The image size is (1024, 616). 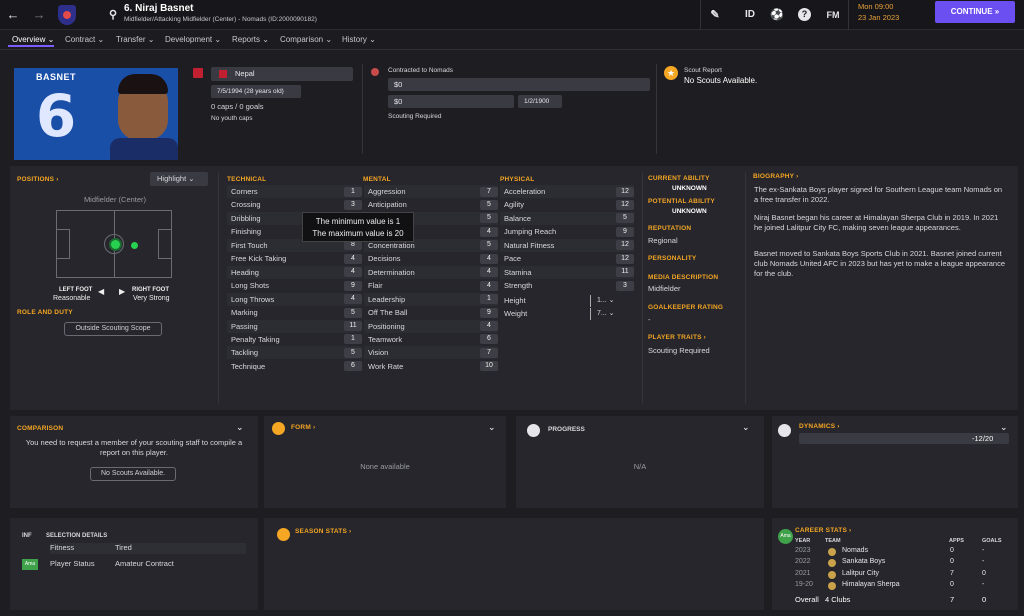 What do you see at coordinates (391, 272) in the screenshot?
I see `attribute-name: Determination` at bounding box center [391, 272].